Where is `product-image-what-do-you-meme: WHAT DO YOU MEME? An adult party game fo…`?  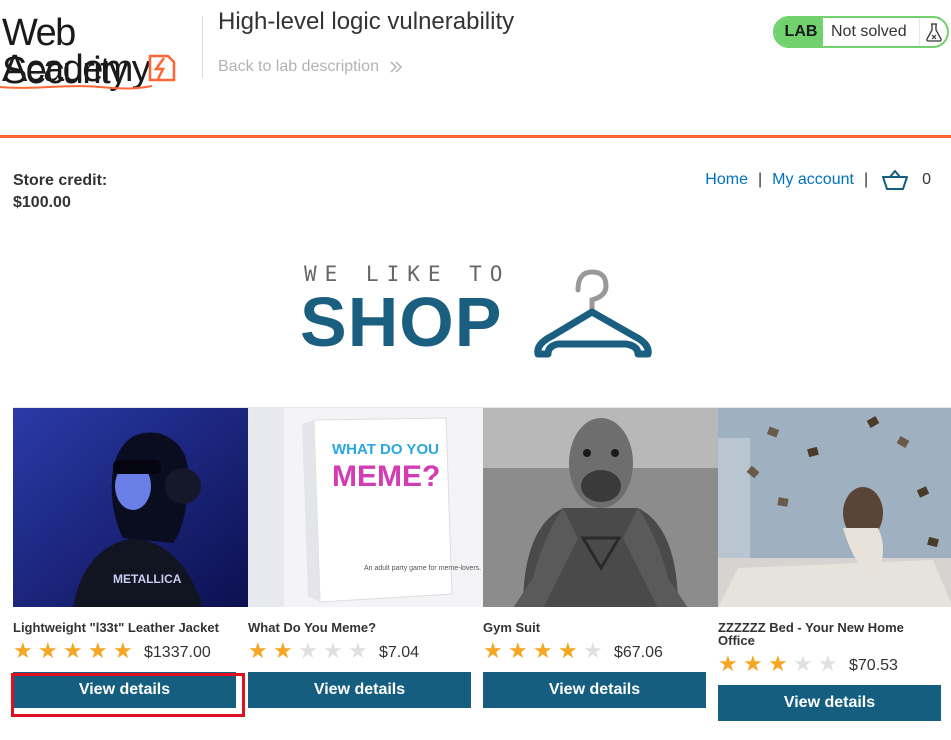 product-image-what-do-you-meme: WHAT DO YOU MEME? An adult party game fo… is located at coordinates (365, 507).